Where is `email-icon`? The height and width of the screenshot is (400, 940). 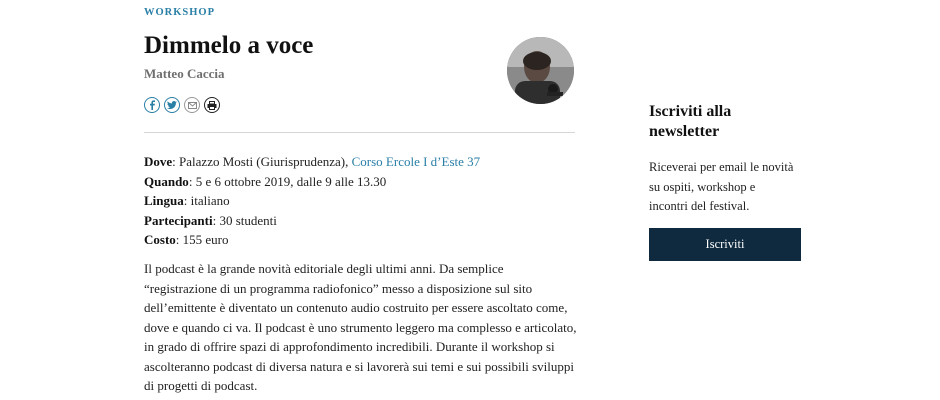 email-icon is located at coordinates (192, 105).